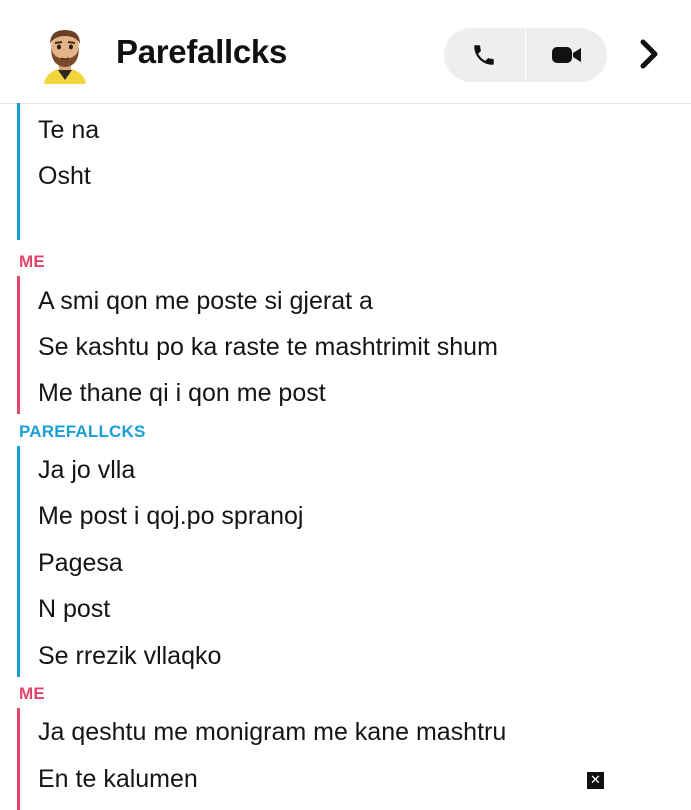  I want to click on phone-icon, so click(484, 55).